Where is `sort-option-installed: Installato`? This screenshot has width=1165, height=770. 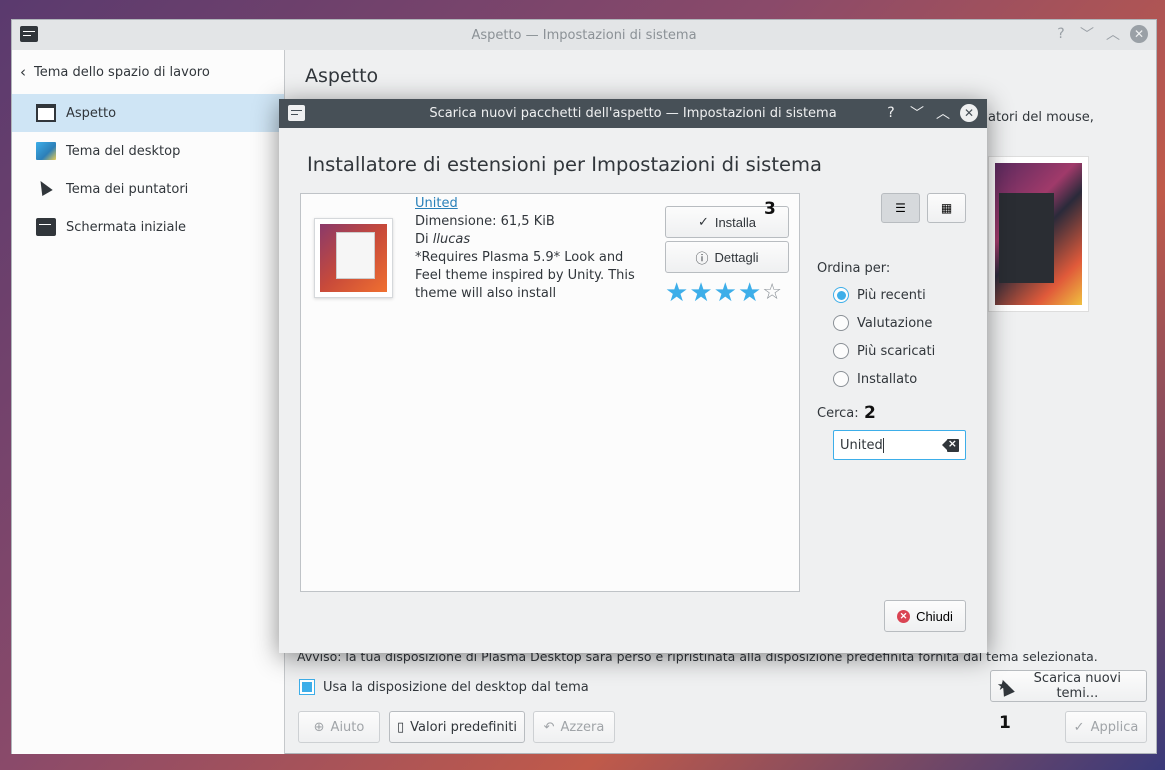 sort-option-installed: Installato is located at coordinates (875, 379).